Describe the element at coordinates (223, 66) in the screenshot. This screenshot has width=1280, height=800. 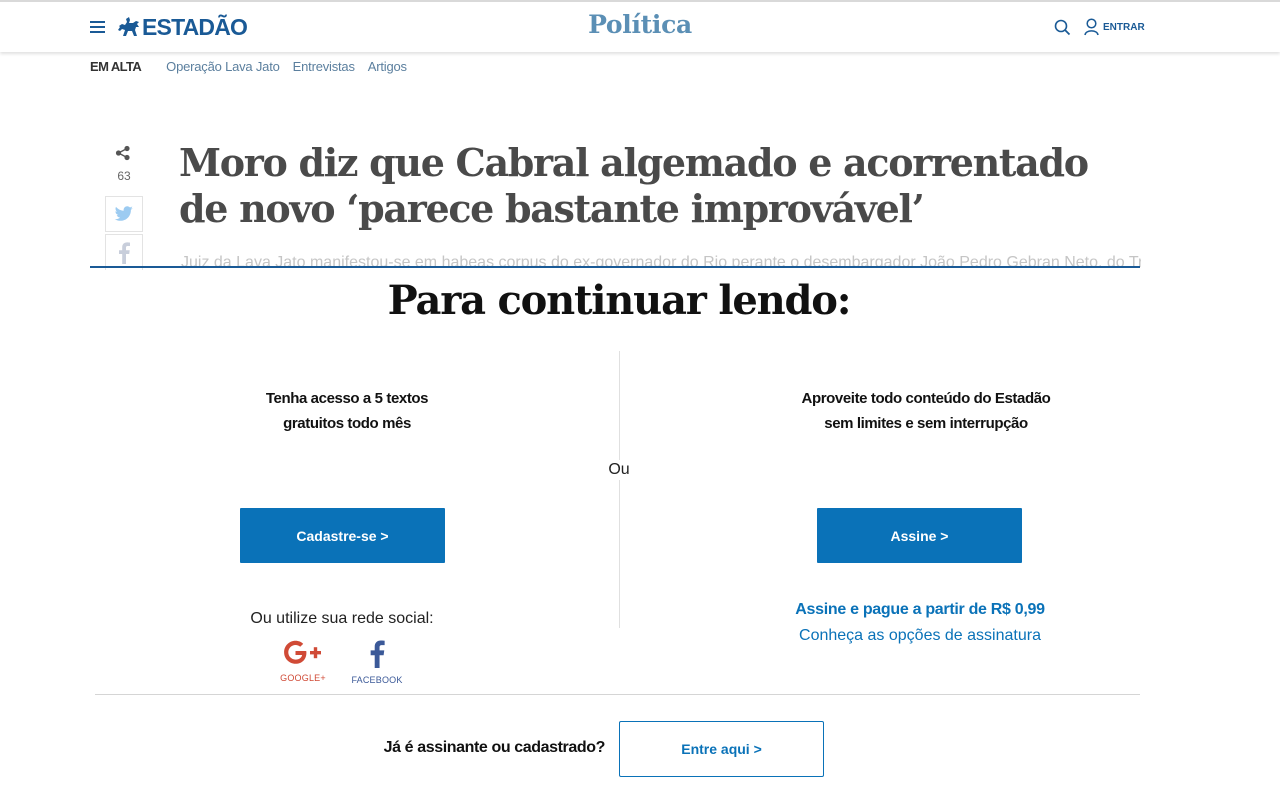
I see `trending-link-lava-jato: Operação Lava Jato` at that location.